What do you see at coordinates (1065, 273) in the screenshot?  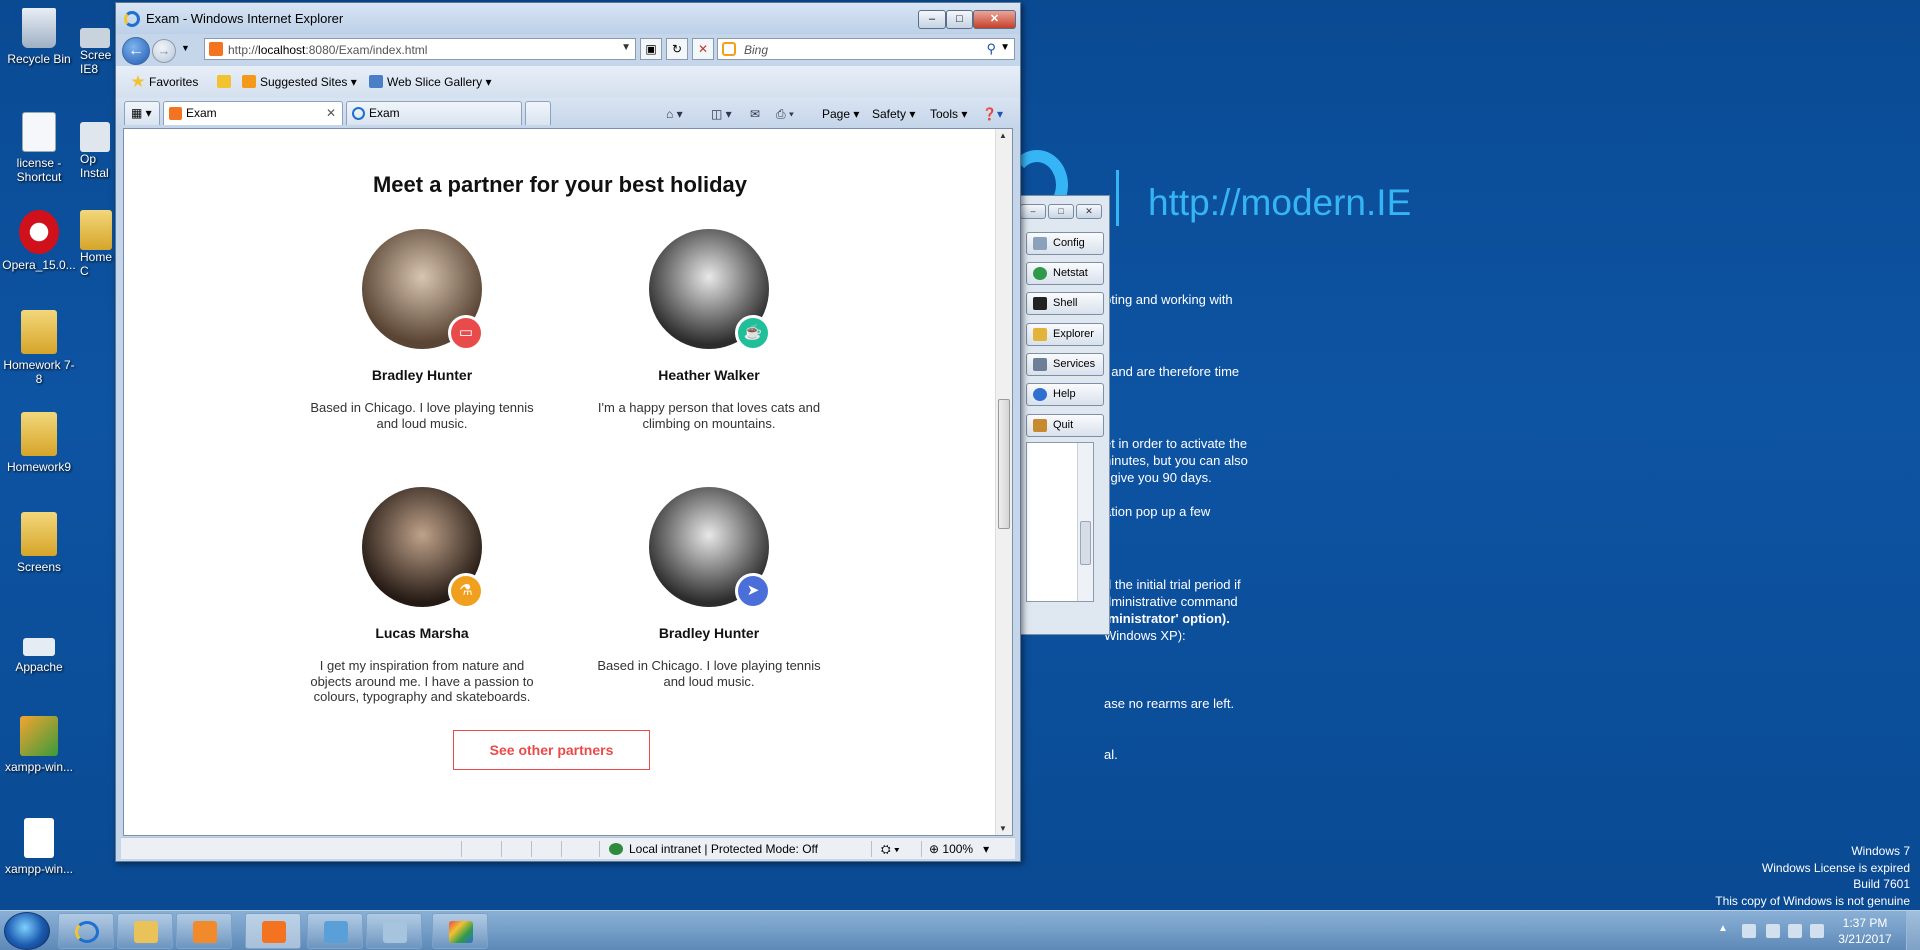 I see `netstat-button: Netstat` at bounding box center [1065, 273].